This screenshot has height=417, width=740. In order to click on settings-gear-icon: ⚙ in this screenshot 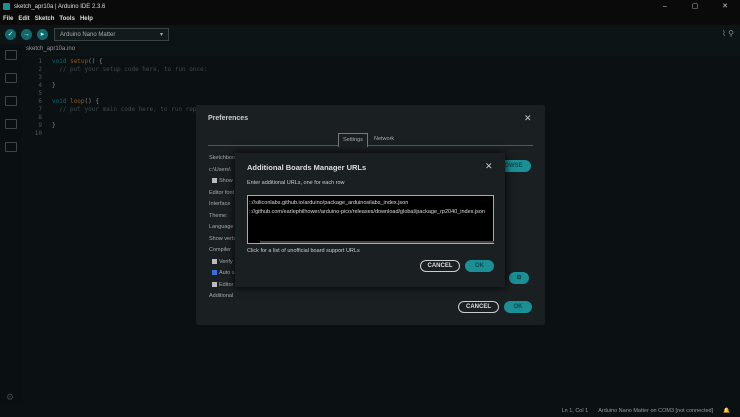, I will do `click(10, 397)`.